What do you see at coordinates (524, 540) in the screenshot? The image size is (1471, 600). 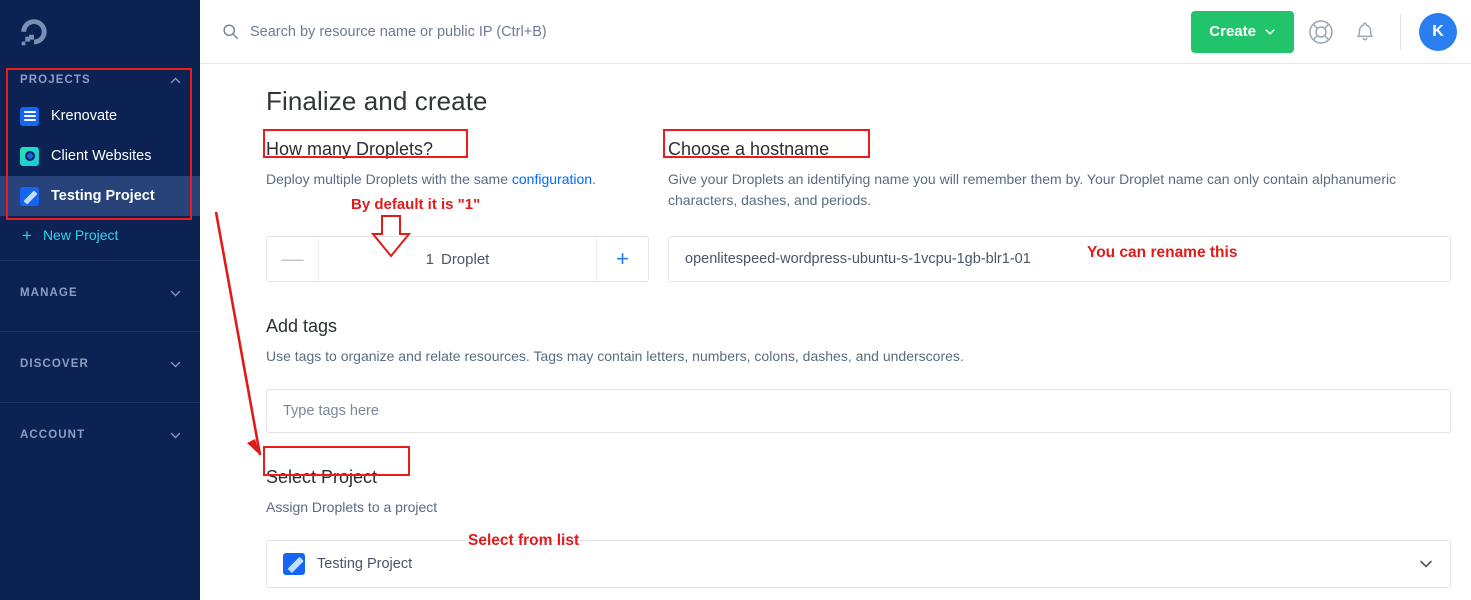 I see `annotation-select-from-list: Select from list` at bounding box center [524, 540].